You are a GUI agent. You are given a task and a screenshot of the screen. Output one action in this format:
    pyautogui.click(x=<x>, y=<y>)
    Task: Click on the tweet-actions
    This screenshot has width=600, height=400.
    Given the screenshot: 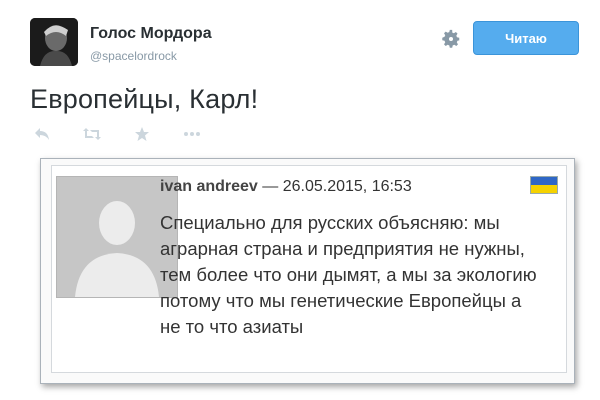 What is the action you would take?
    pyautogui.click(x=130, y=134)
    